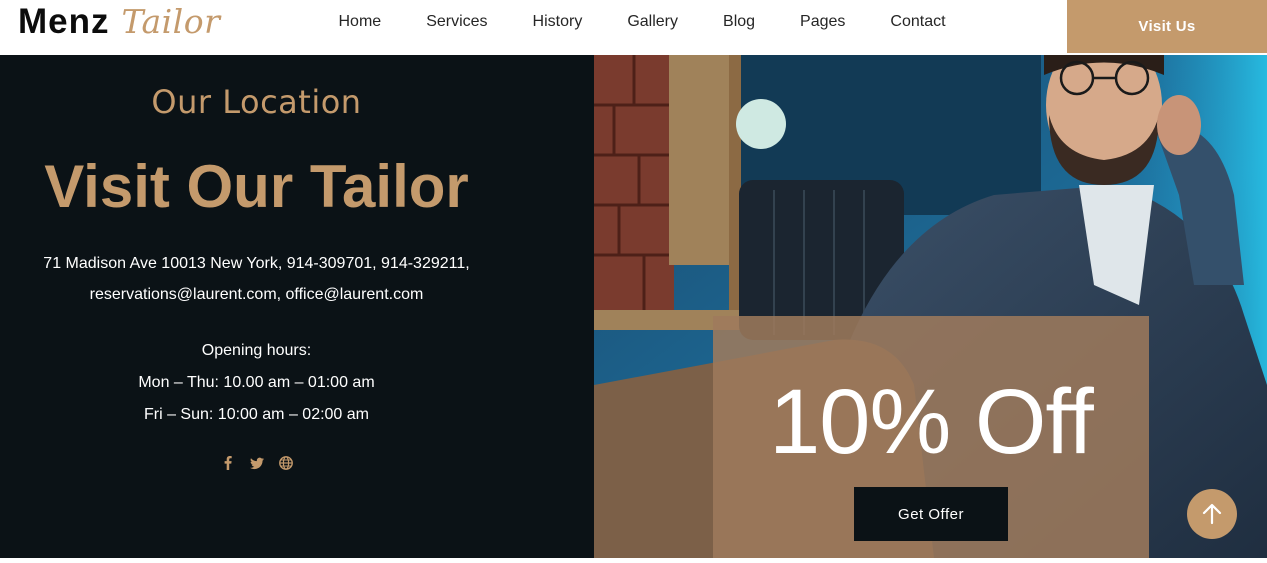 The width and height of the screenshot is (1267, 563). What do you see at coordinates (1167, 26) in the screenshot?
I see `visit-us-button: Visit Us` at bounding box center [1167, 26].